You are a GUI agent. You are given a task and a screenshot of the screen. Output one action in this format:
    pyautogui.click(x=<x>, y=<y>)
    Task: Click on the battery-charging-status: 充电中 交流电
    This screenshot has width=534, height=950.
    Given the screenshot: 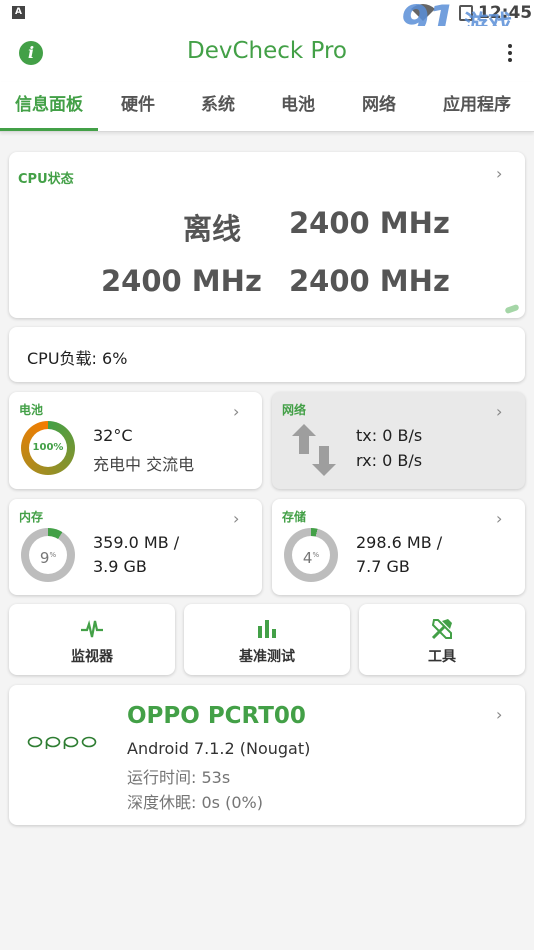 What is the action you would take?
    pyautogui.click(x=144, y=464)
    